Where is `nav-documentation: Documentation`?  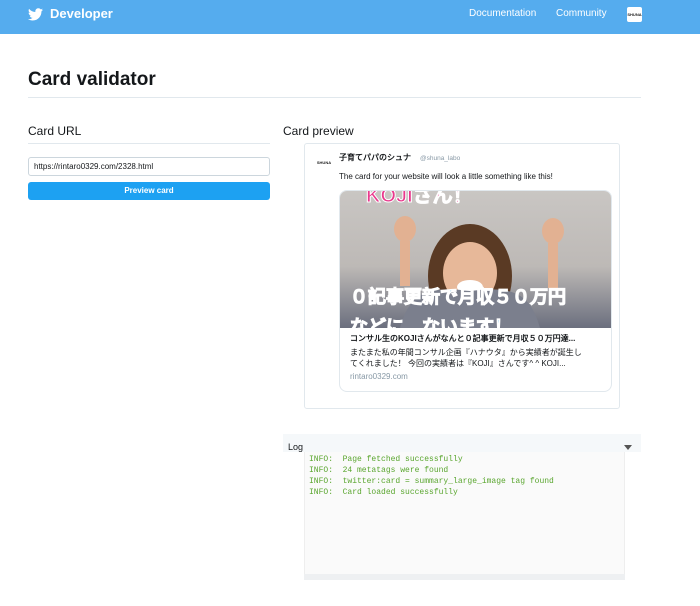
nav-documentation: Documentation is located at coordinates (502, 14).